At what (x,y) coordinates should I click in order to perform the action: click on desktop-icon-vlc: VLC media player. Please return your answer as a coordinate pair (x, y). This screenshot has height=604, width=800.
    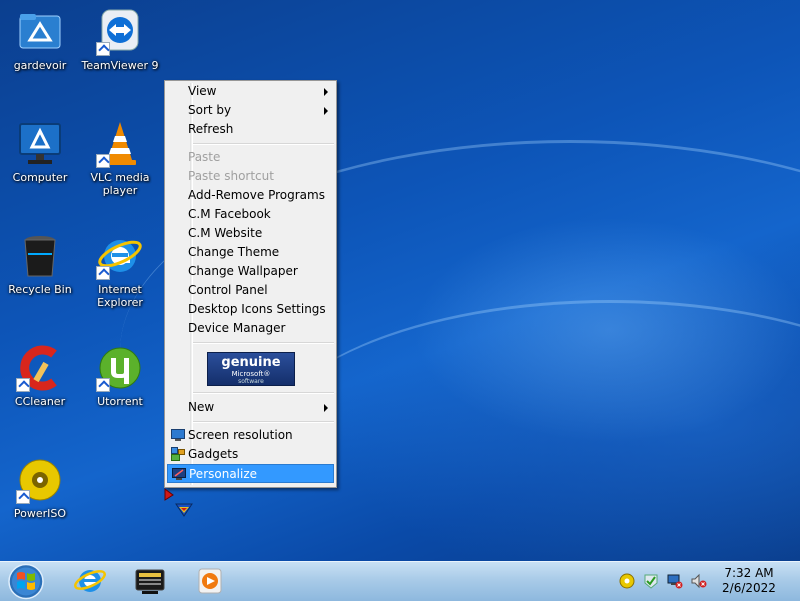
    Looking at the image, I should click on (120, 158).